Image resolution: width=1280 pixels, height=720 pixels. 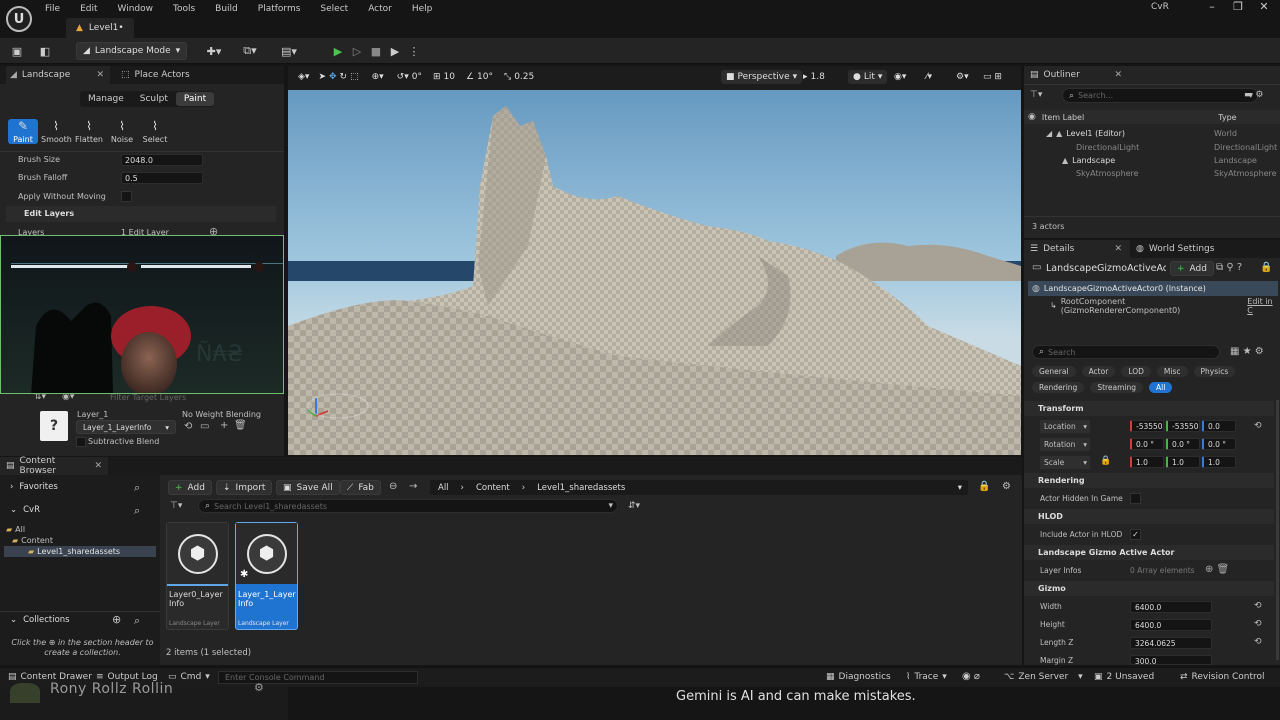 I want to click on delete-icon: 🗑, so click(x=240, y=425).